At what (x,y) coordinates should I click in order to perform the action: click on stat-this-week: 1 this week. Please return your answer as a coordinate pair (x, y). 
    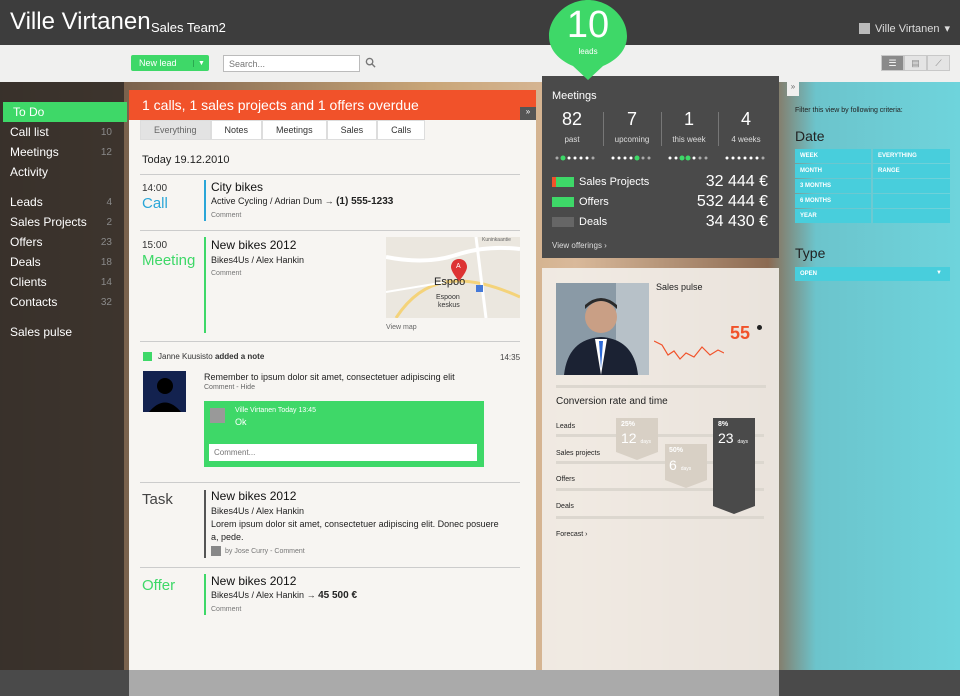
    Looking at the image, I should click on (689, 126).